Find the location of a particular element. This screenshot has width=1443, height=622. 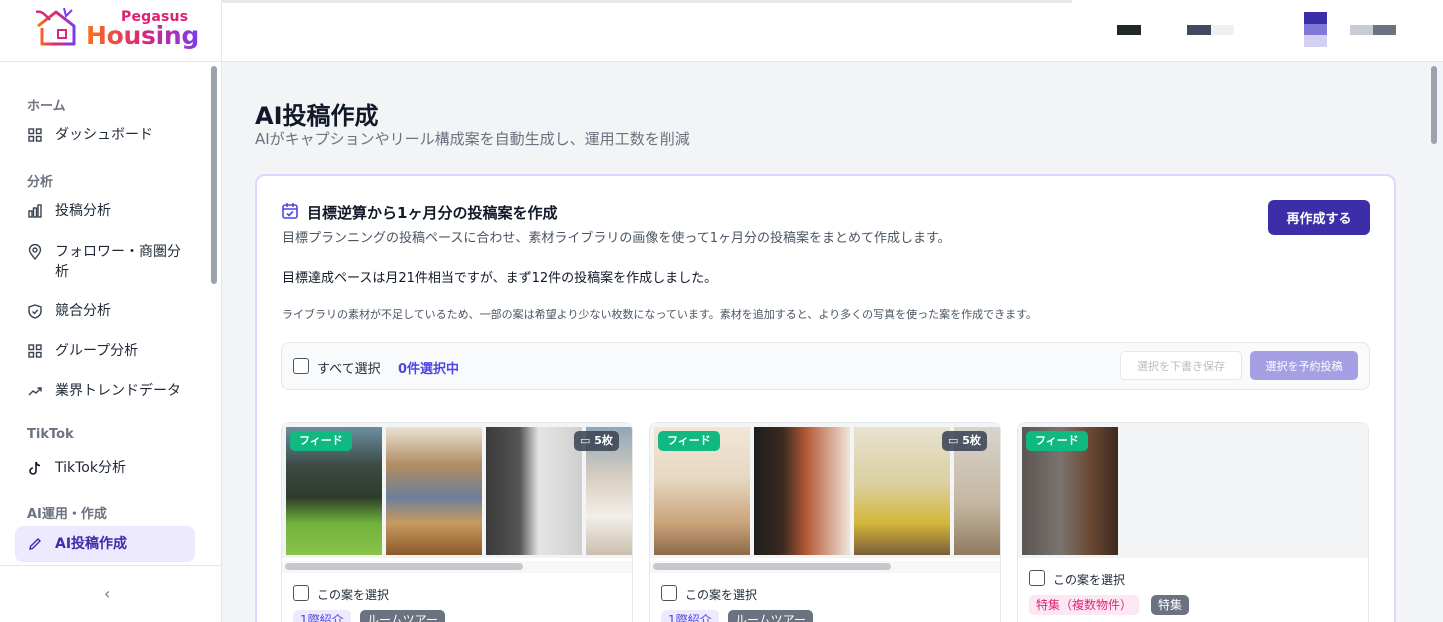

proposal-card-1: フィード ▭ 5枚 この案を選択 1際紹介 ルームツアー is located at coordinates (457, 522).